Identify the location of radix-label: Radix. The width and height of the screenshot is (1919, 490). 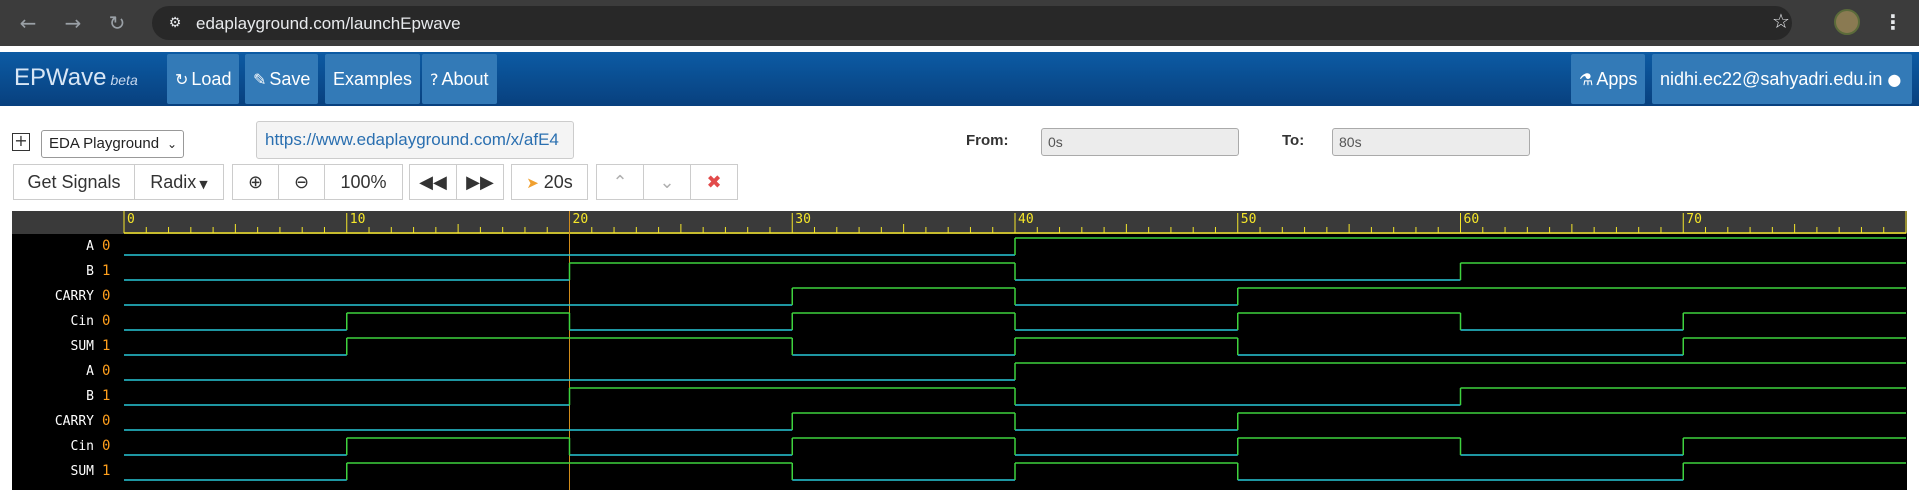
(173, 182).